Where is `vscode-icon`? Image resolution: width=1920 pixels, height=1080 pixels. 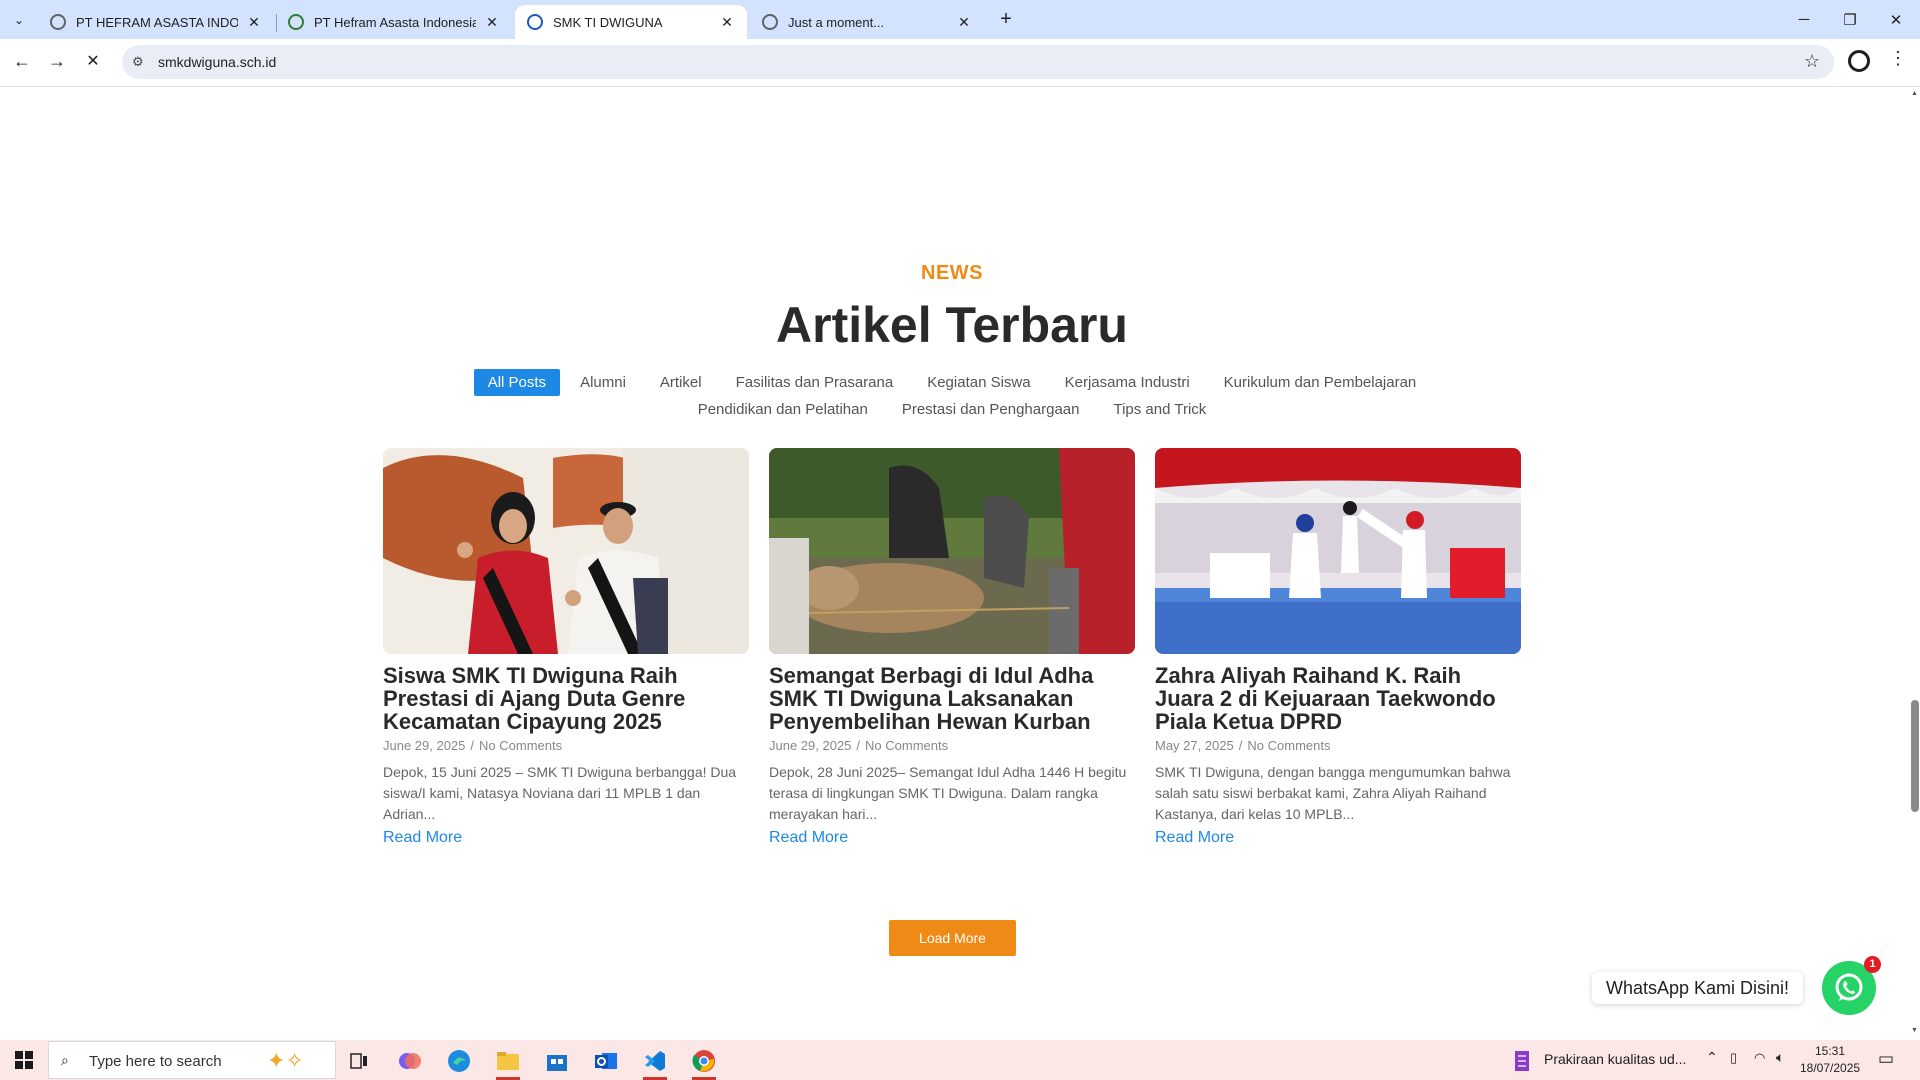
vscode-icon is located at coordinates (655, 1062).